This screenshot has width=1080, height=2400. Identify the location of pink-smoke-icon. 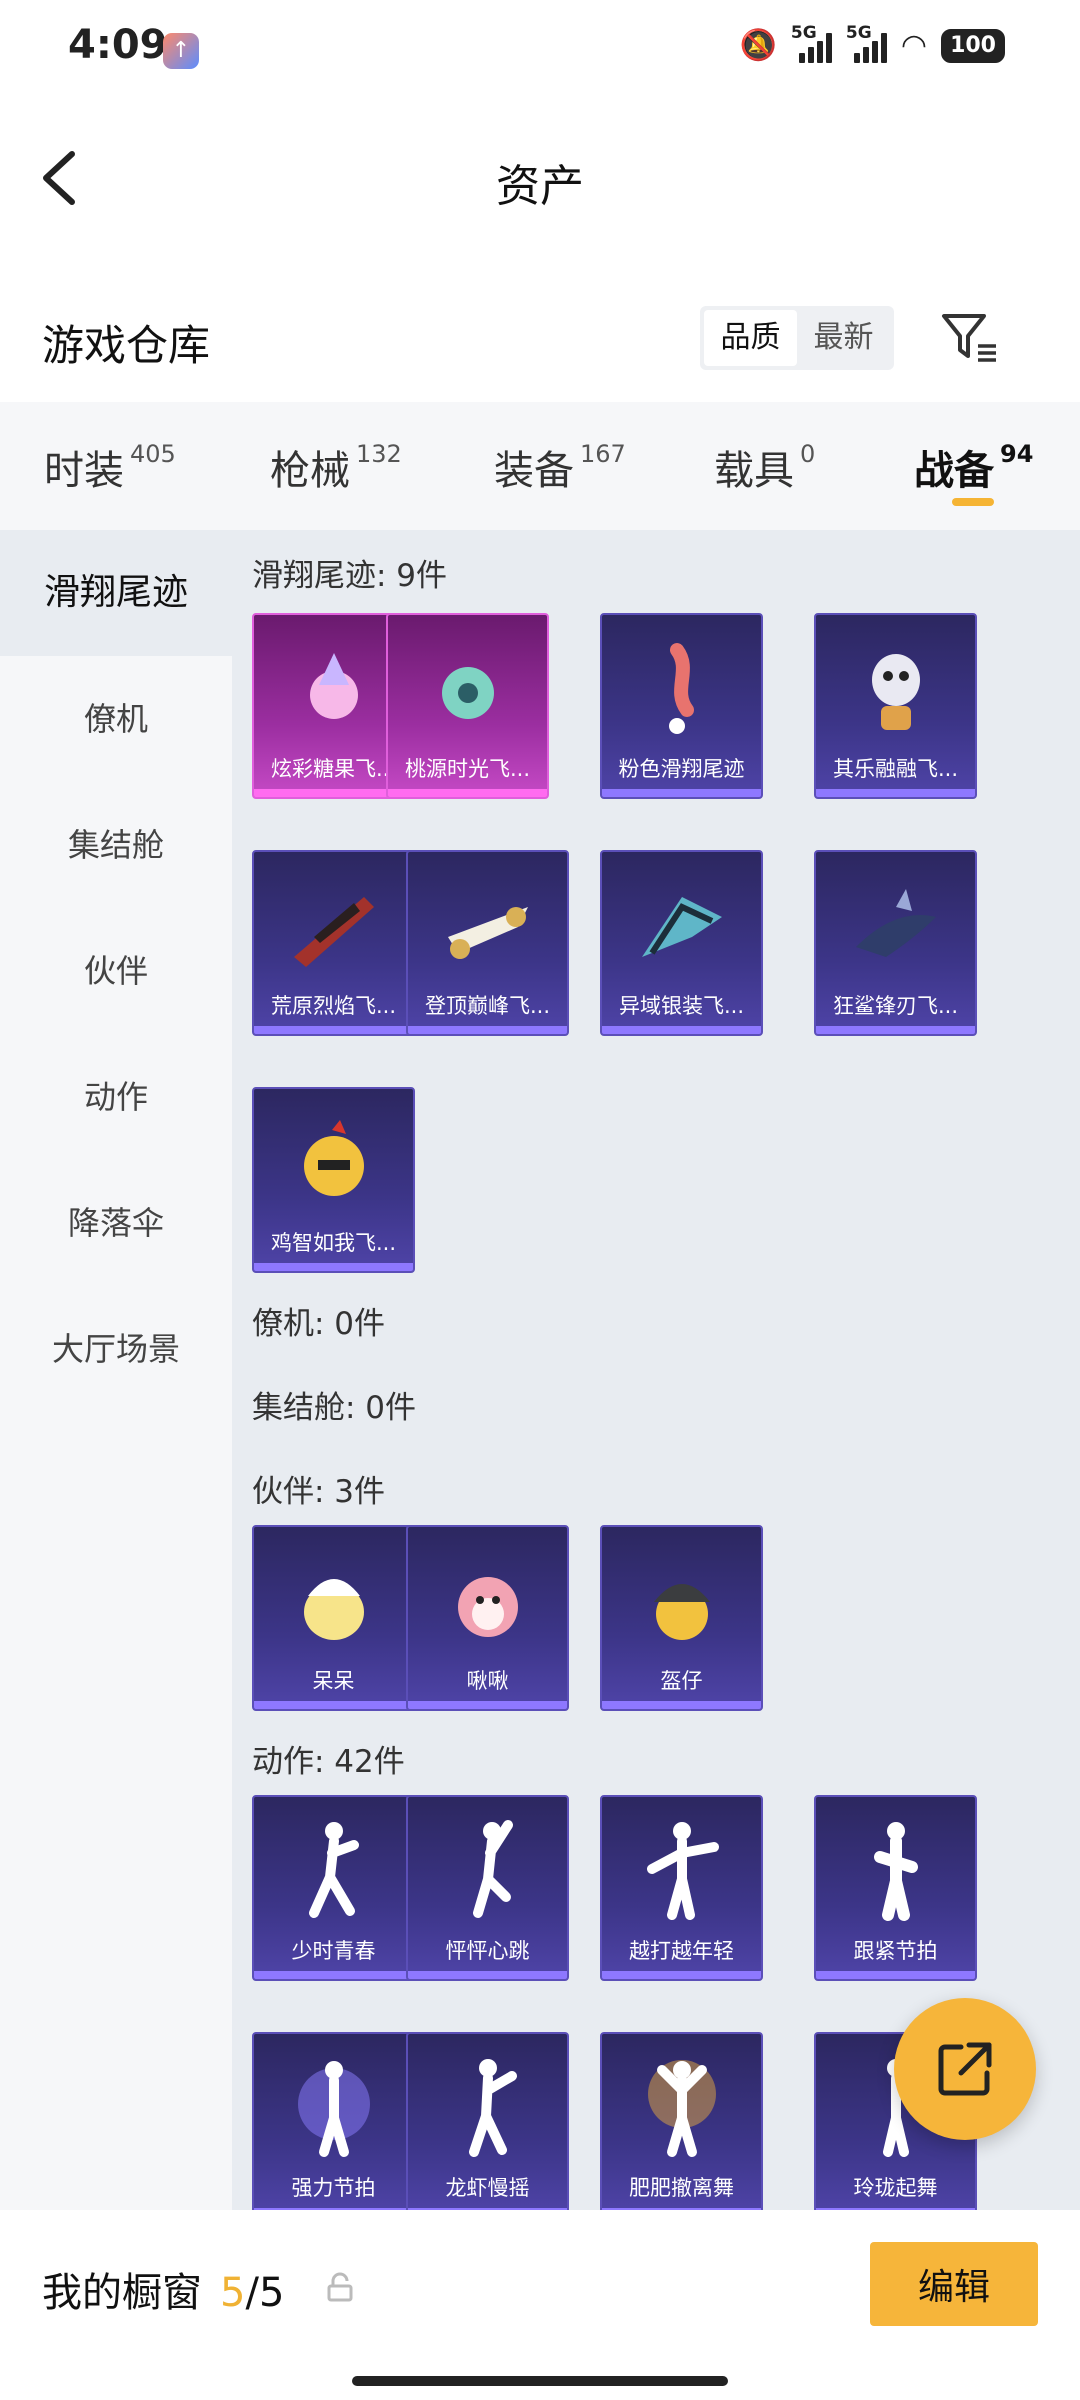
(682, 690).